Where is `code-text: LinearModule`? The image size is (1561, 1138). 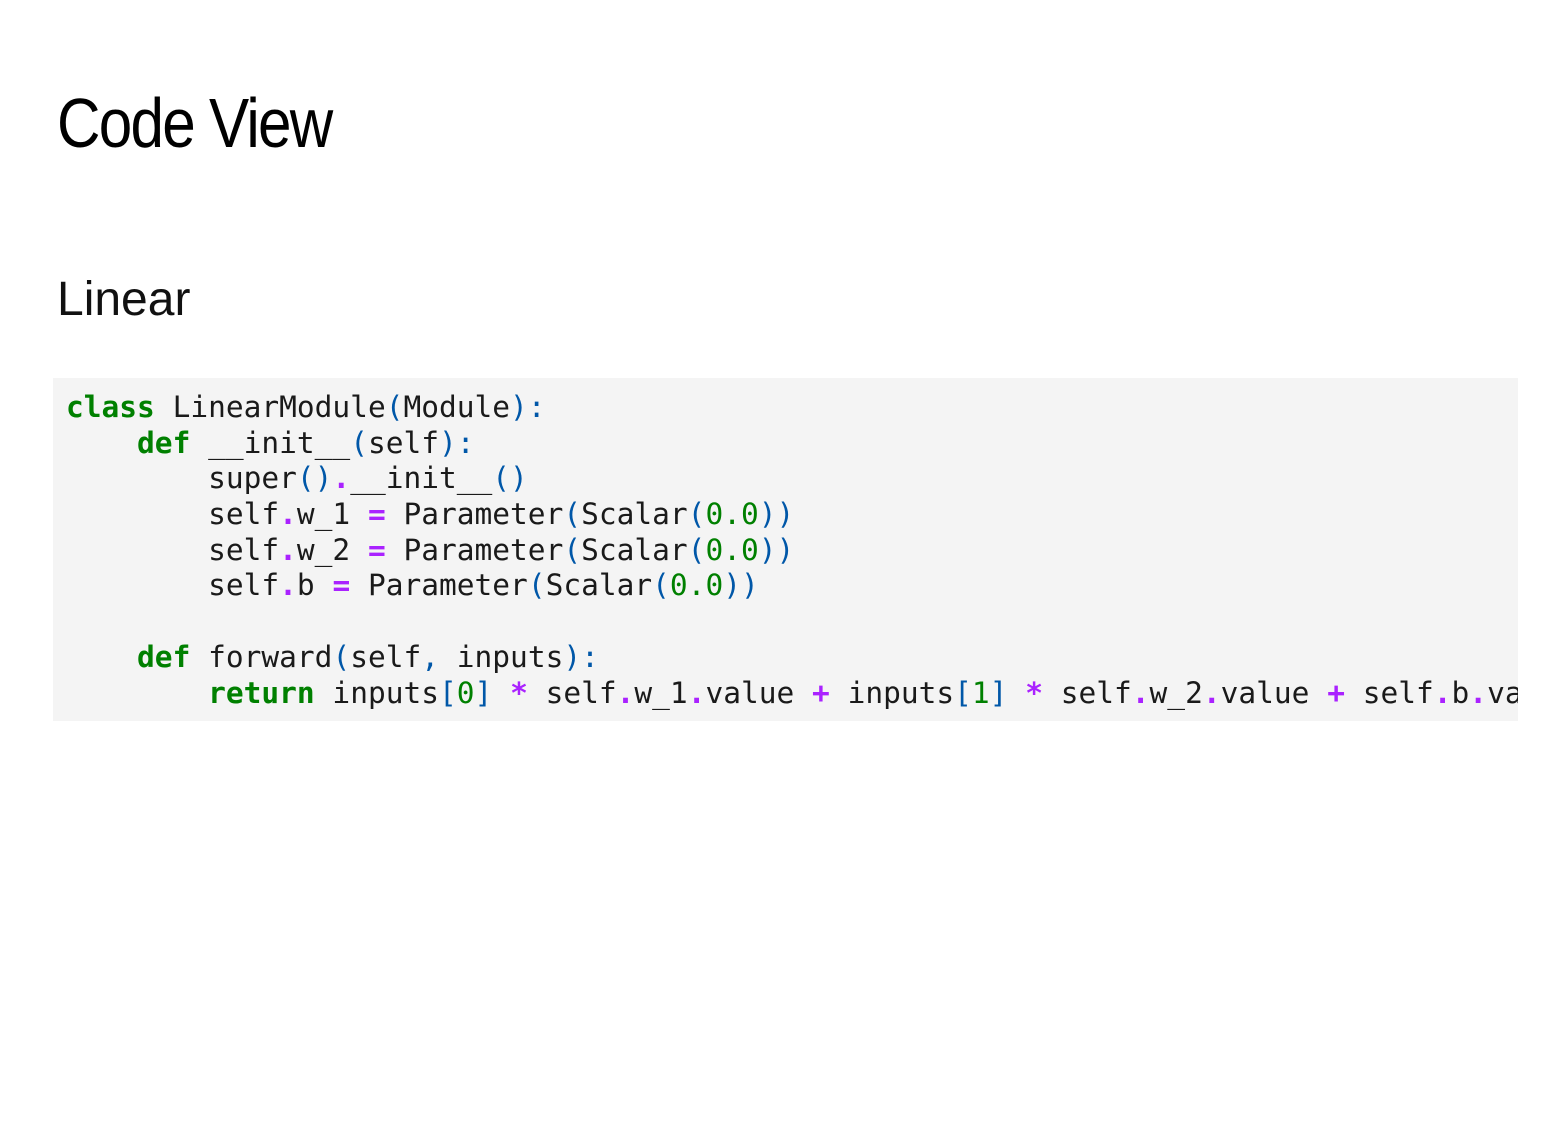
code-text: LinearModule is located at coordinates (270, 407).